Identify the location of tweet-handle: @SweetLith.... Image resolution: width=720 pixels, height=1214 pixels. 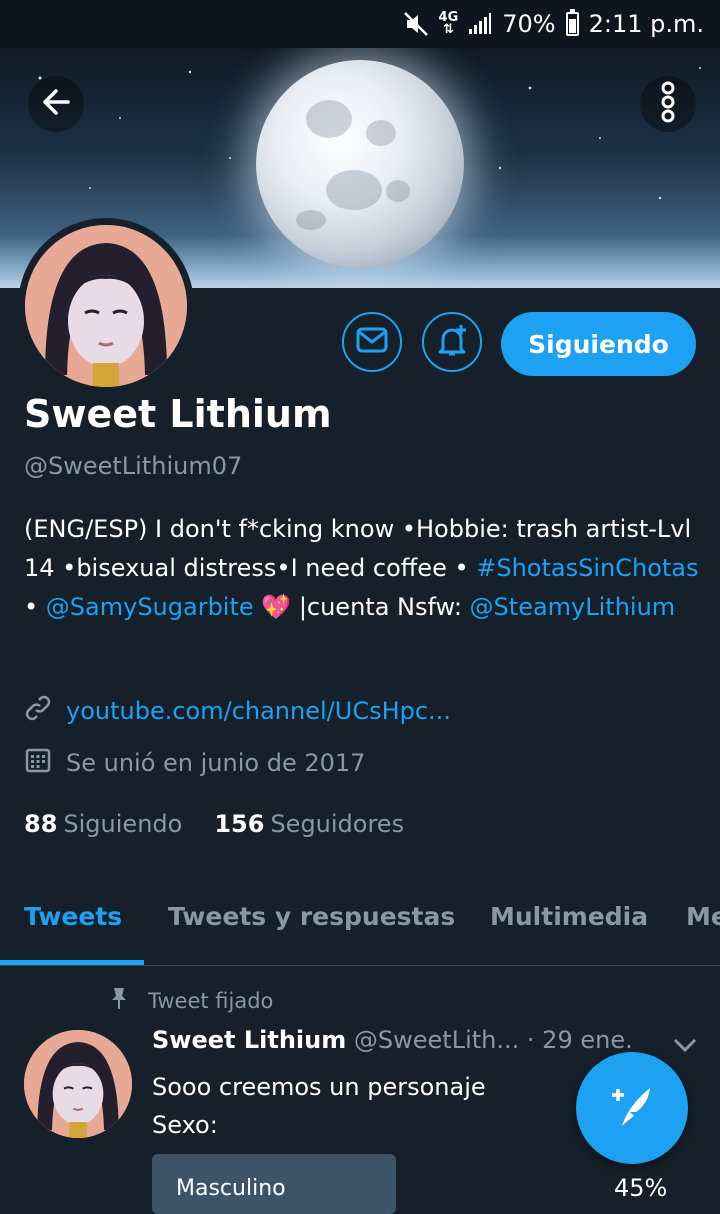
(436, 1040).